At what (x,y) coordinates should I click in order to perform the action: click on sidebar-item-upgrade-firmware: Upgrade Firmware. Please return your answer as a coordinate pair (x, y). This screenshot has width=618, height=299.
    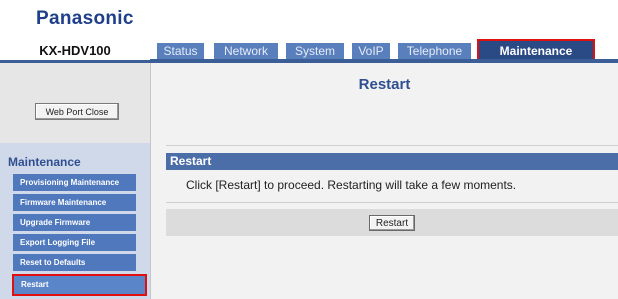
    Looking at the image, I should click on (74, 222).